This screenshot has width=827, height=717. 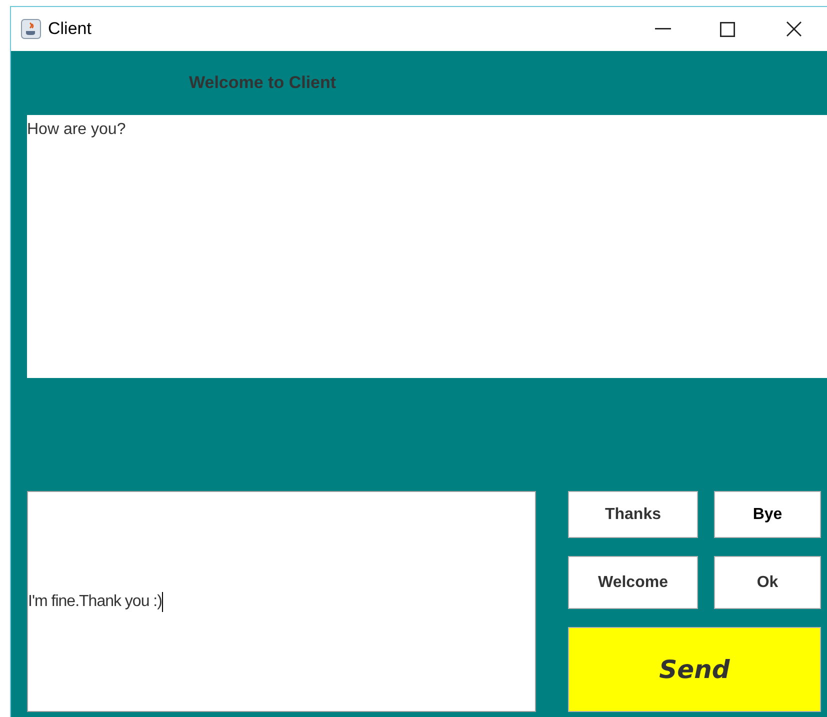 What do you see at coordinates (767, 582) in the screenshot?
I see `quick-reply-button: Ok` at bounding box center [767, 582].